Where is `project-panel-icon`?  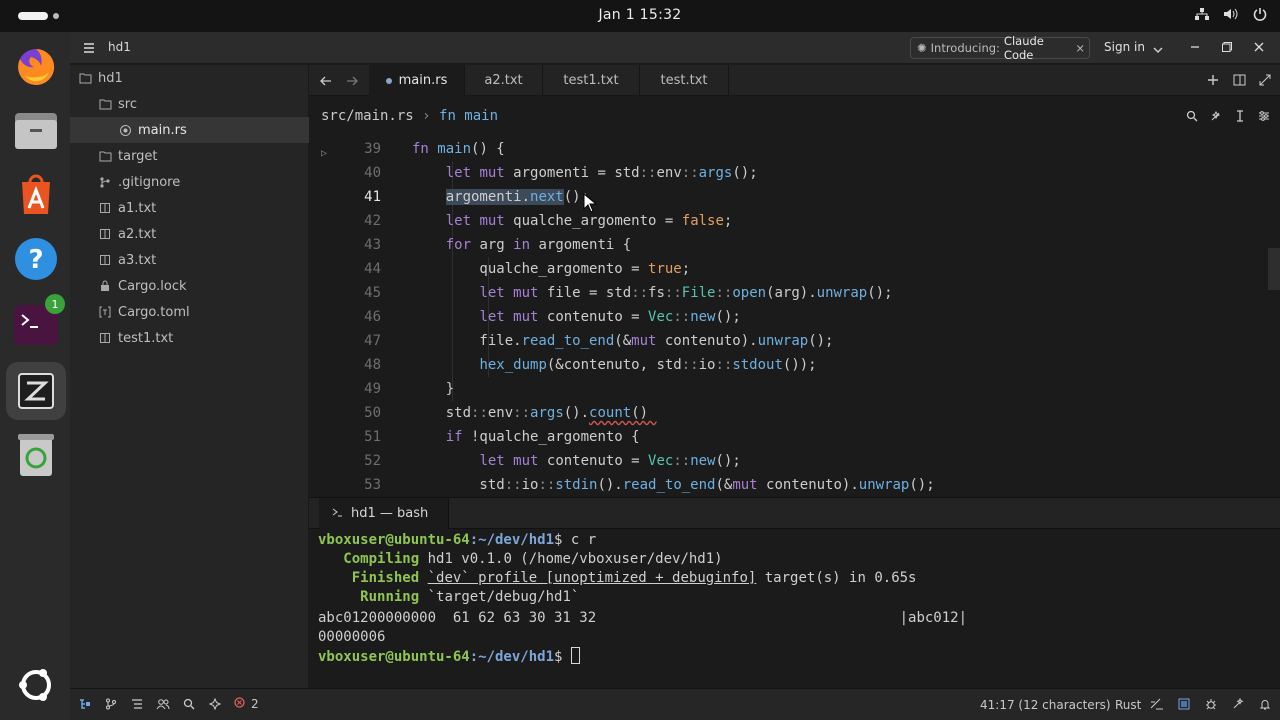
project-panel-icon is located at coordinates (85, 704).